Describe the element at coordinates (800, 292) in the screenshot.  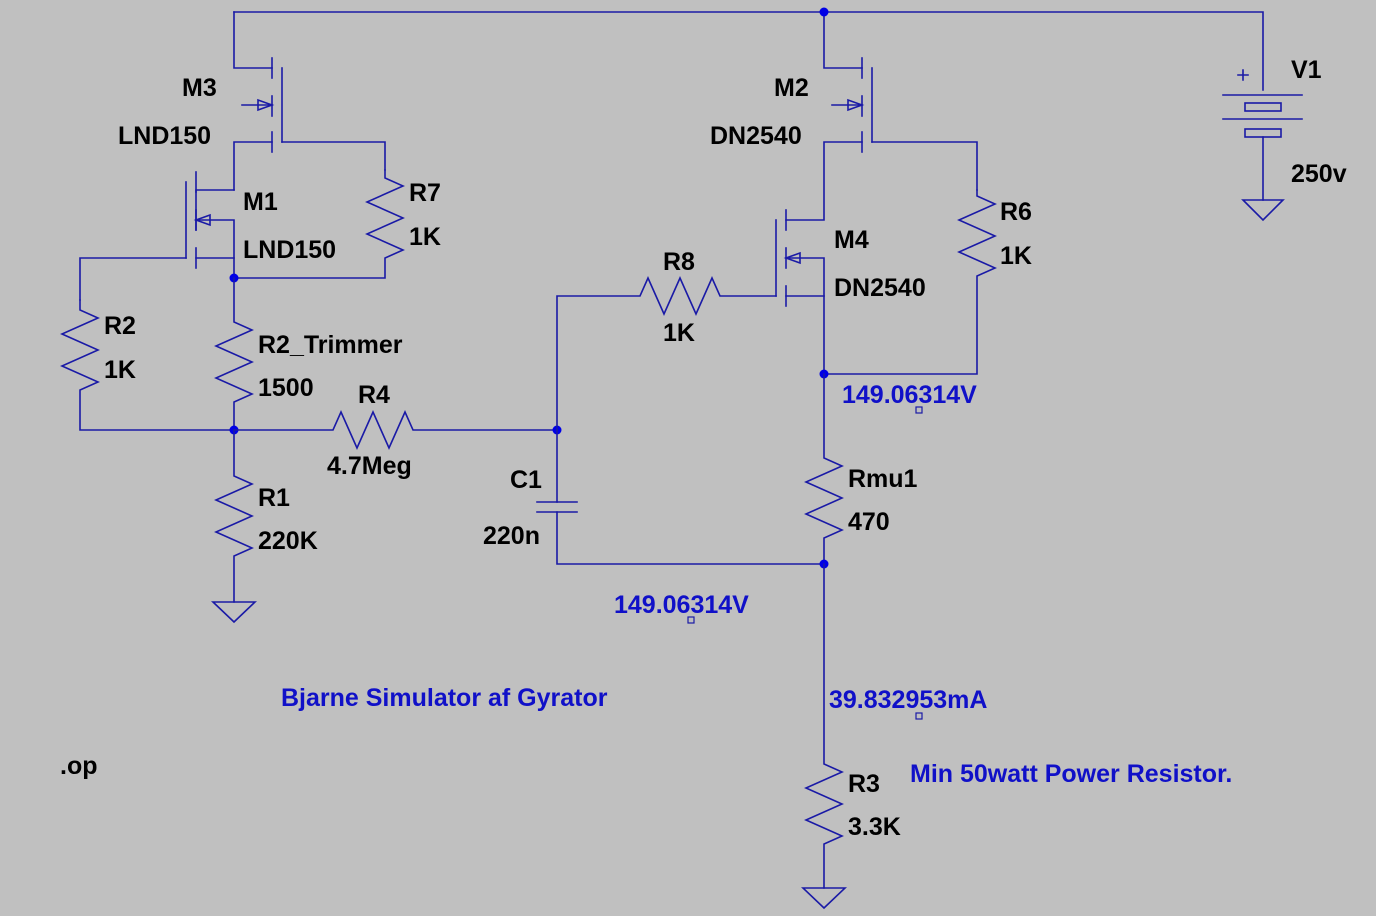
I see `mosfet-symbol-m4` at that location.